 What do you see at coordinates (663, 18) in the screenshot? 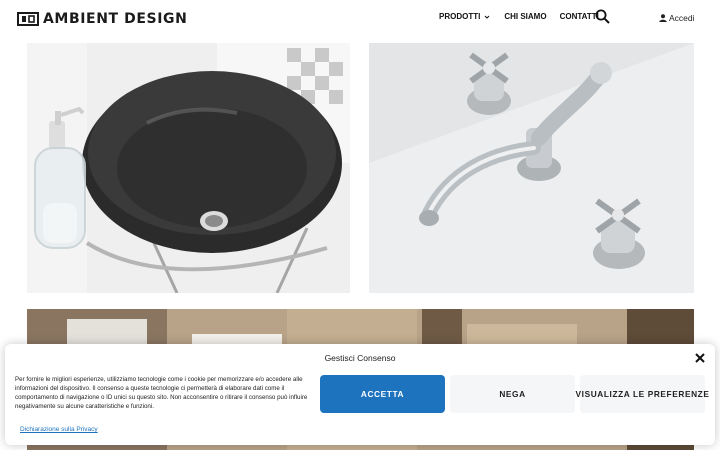
I see `user-icon` at bounding box center [663, 18].